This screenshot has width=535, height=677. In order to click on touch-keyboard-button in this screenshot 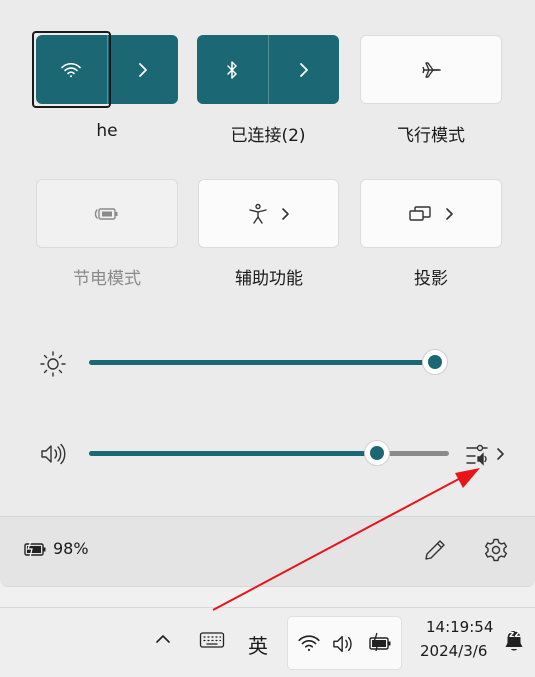, I will do `click(212, 640)`.